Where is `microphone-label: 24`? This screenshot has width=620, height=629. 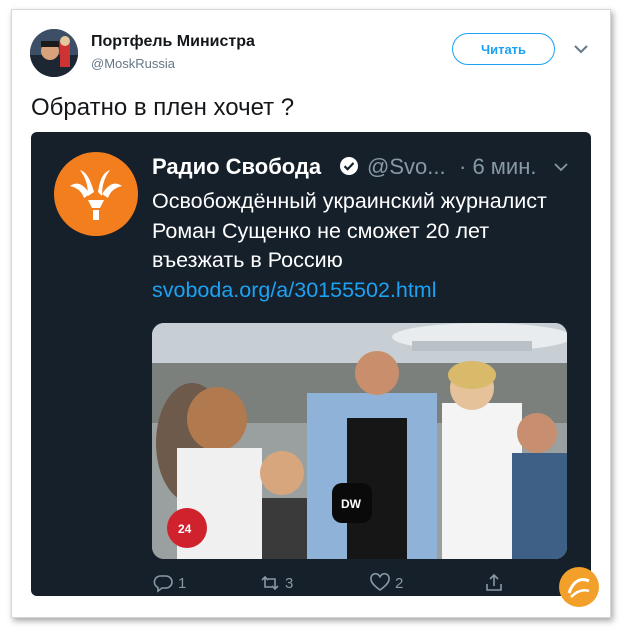
microphone-label: 24 is located at coordinates (185, 529).